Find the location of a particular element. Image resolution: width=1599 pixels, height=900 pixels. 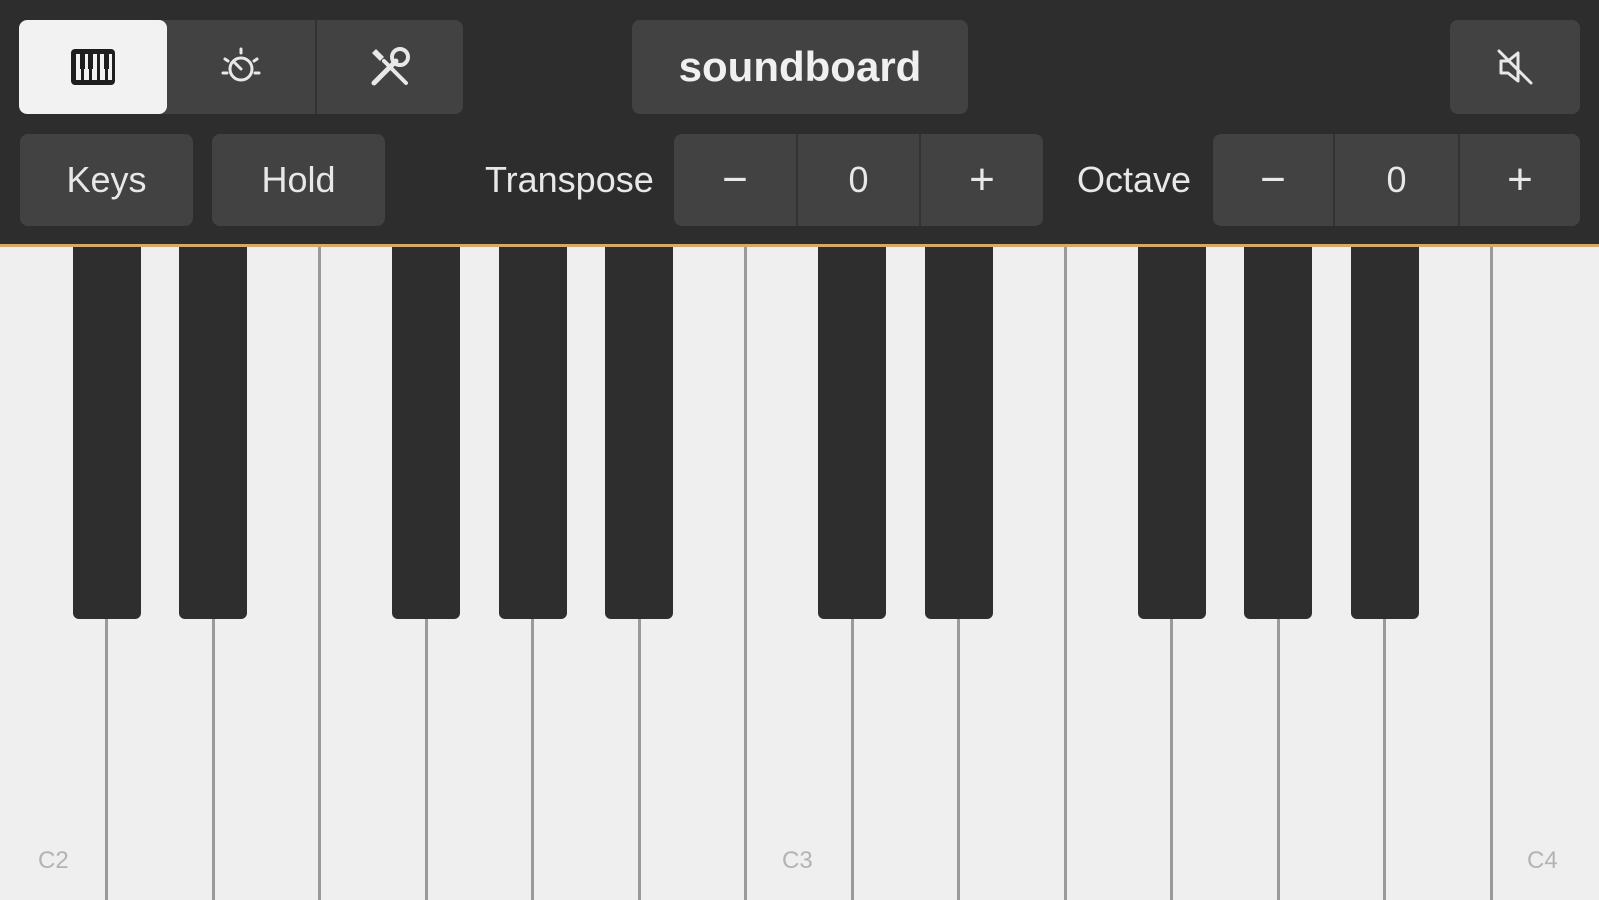

octave-value: 0 is located at coordinates (1396, 180).